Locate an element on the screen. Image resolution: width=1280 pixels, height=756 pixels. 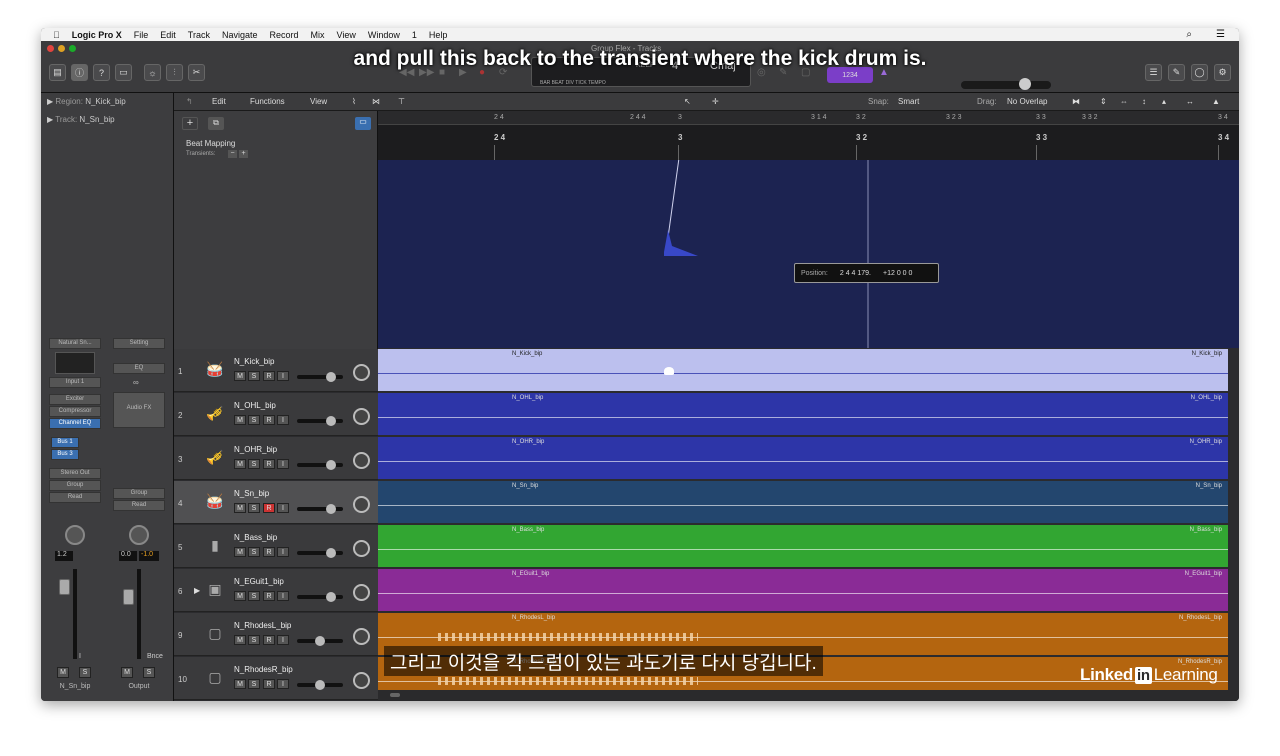
link-icon: ∞ is located at coordinates (139, 382).